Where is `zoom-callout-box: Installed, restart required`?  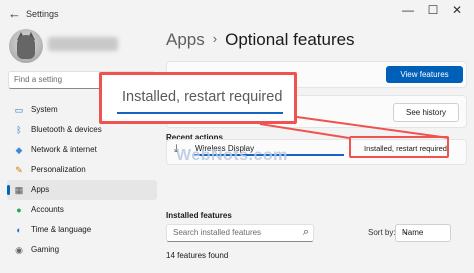
zoom-callout-box: Installed, restart required is located at coordinates (198, 98).